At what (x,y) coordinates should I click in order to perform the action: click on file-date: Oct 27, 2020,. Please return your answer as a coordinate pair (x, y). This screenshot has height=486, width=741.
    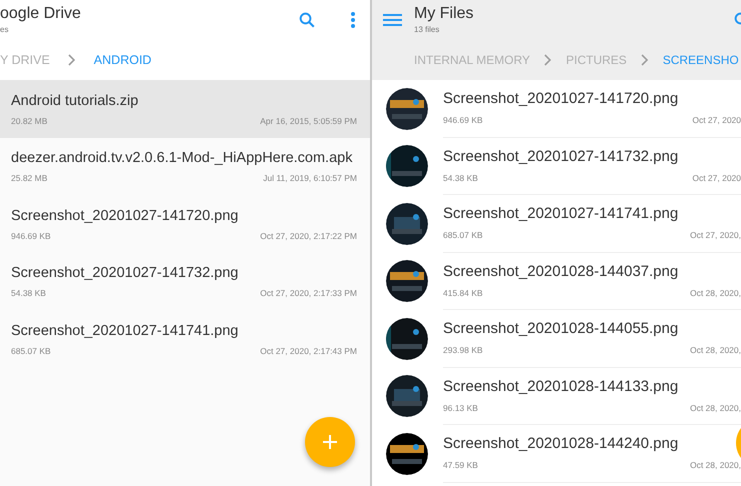
    Looking at the image, I should click on (715, 235).